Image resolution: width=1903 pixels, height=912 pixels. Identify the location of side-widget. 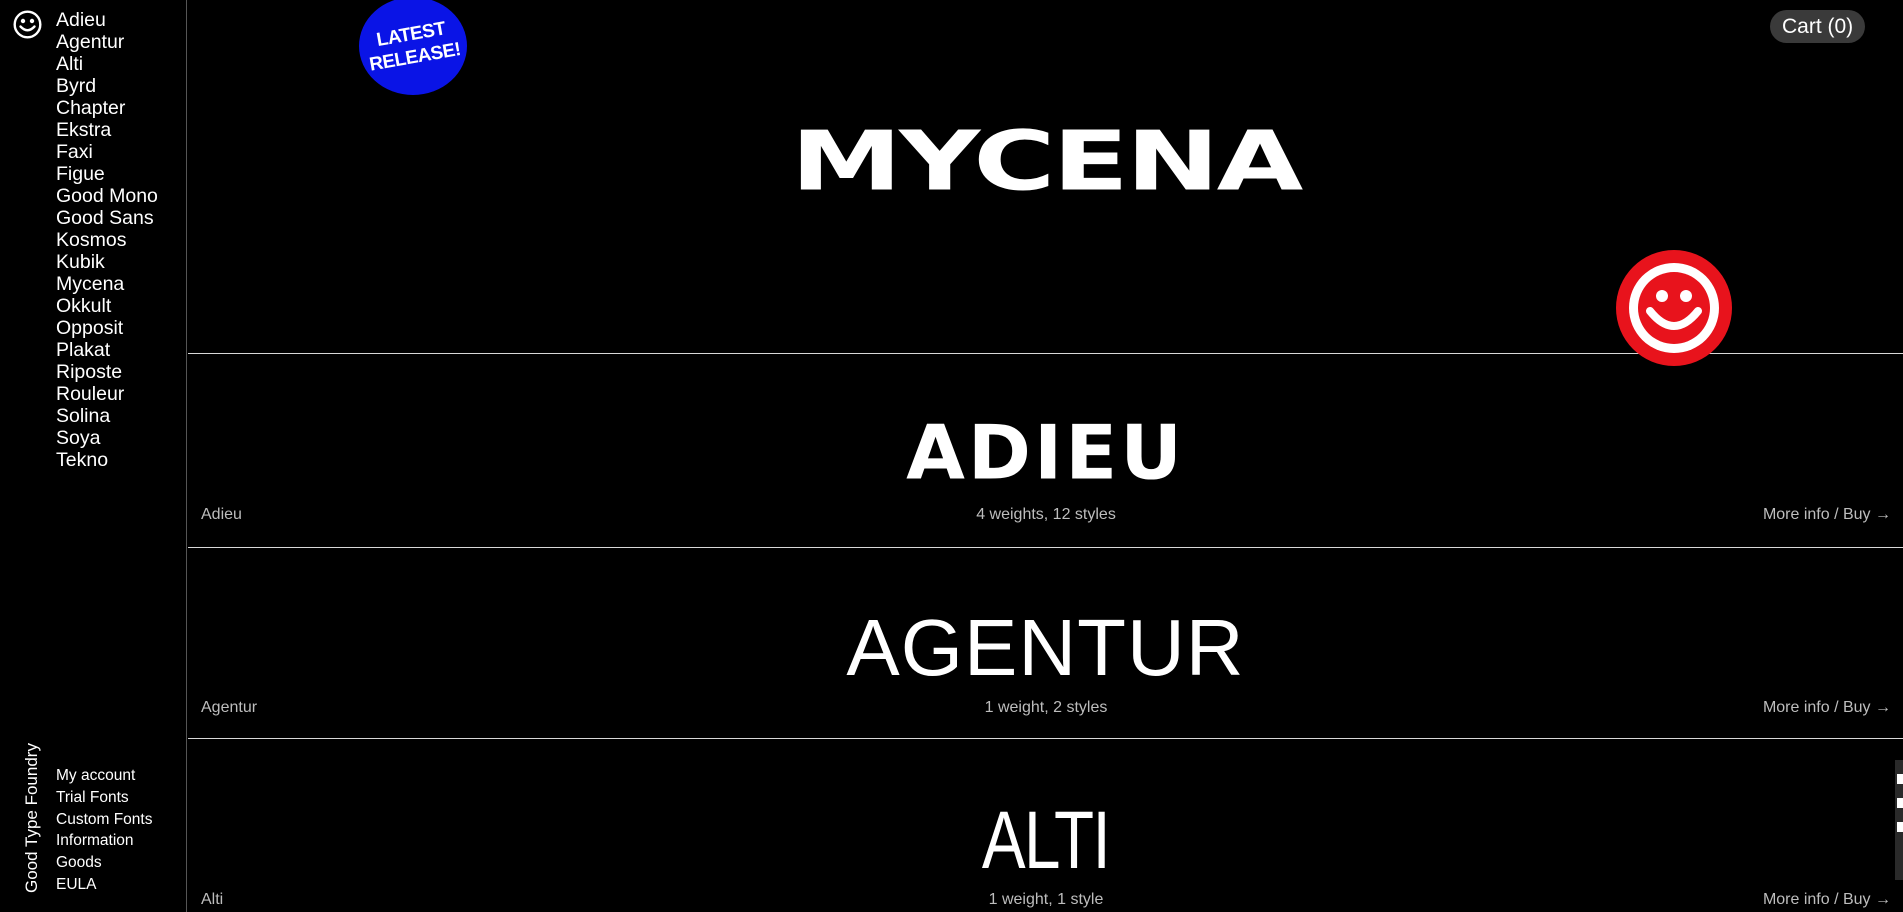
(1899, 820).